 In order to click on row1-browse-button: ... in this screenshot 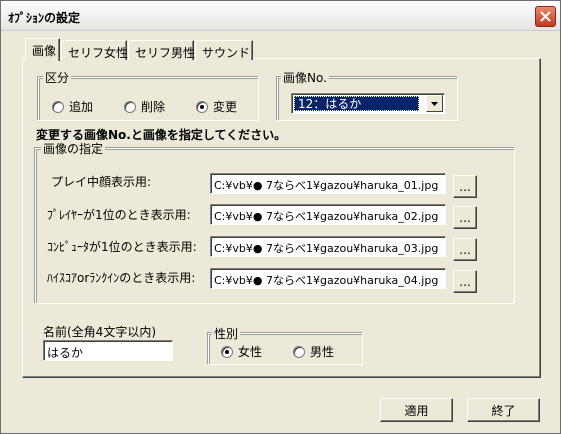, I will do `click(465, 186)`.